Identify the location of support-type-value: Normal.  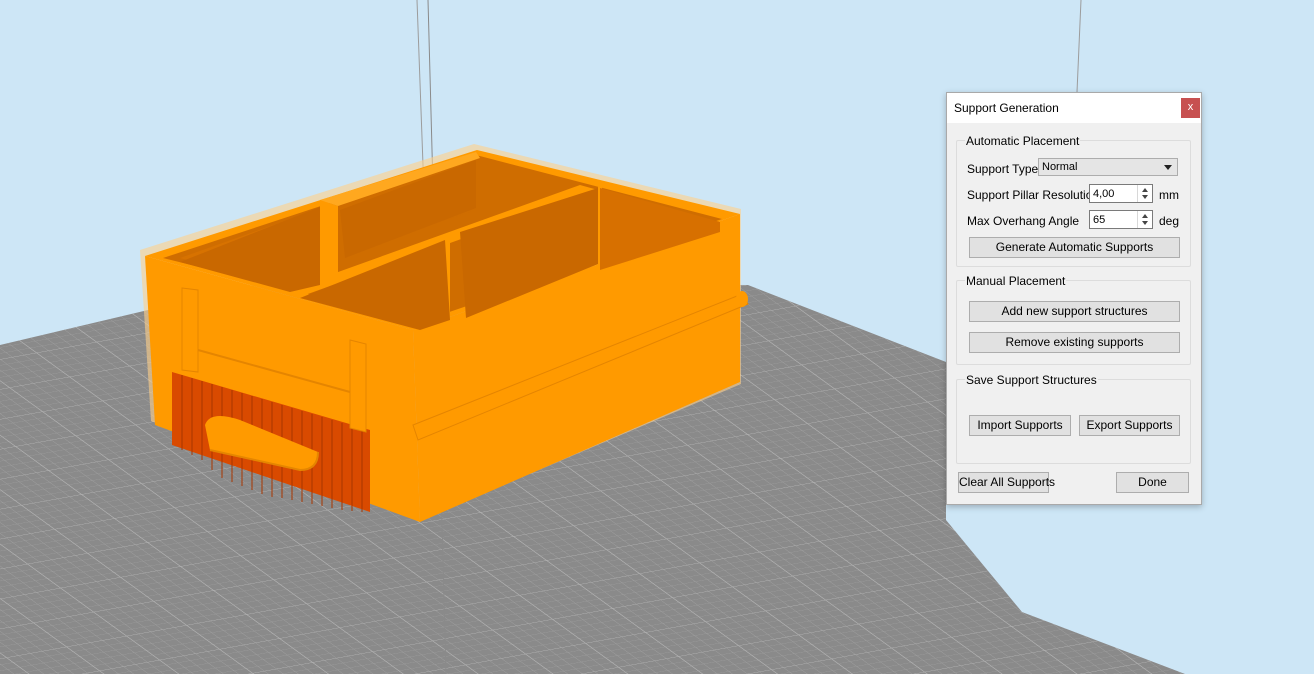
(1060, 167).